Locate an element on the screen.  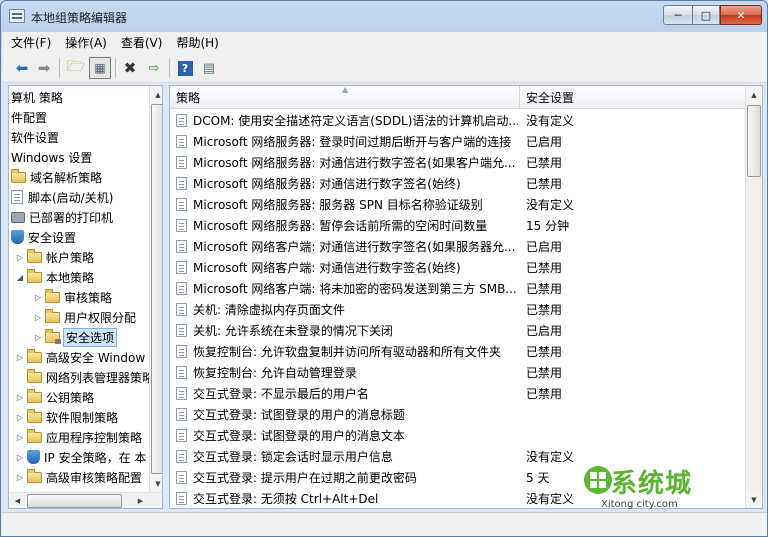
tree-item: ▷ IP 安全策略，在 本 is located at coordinates (80, 457).